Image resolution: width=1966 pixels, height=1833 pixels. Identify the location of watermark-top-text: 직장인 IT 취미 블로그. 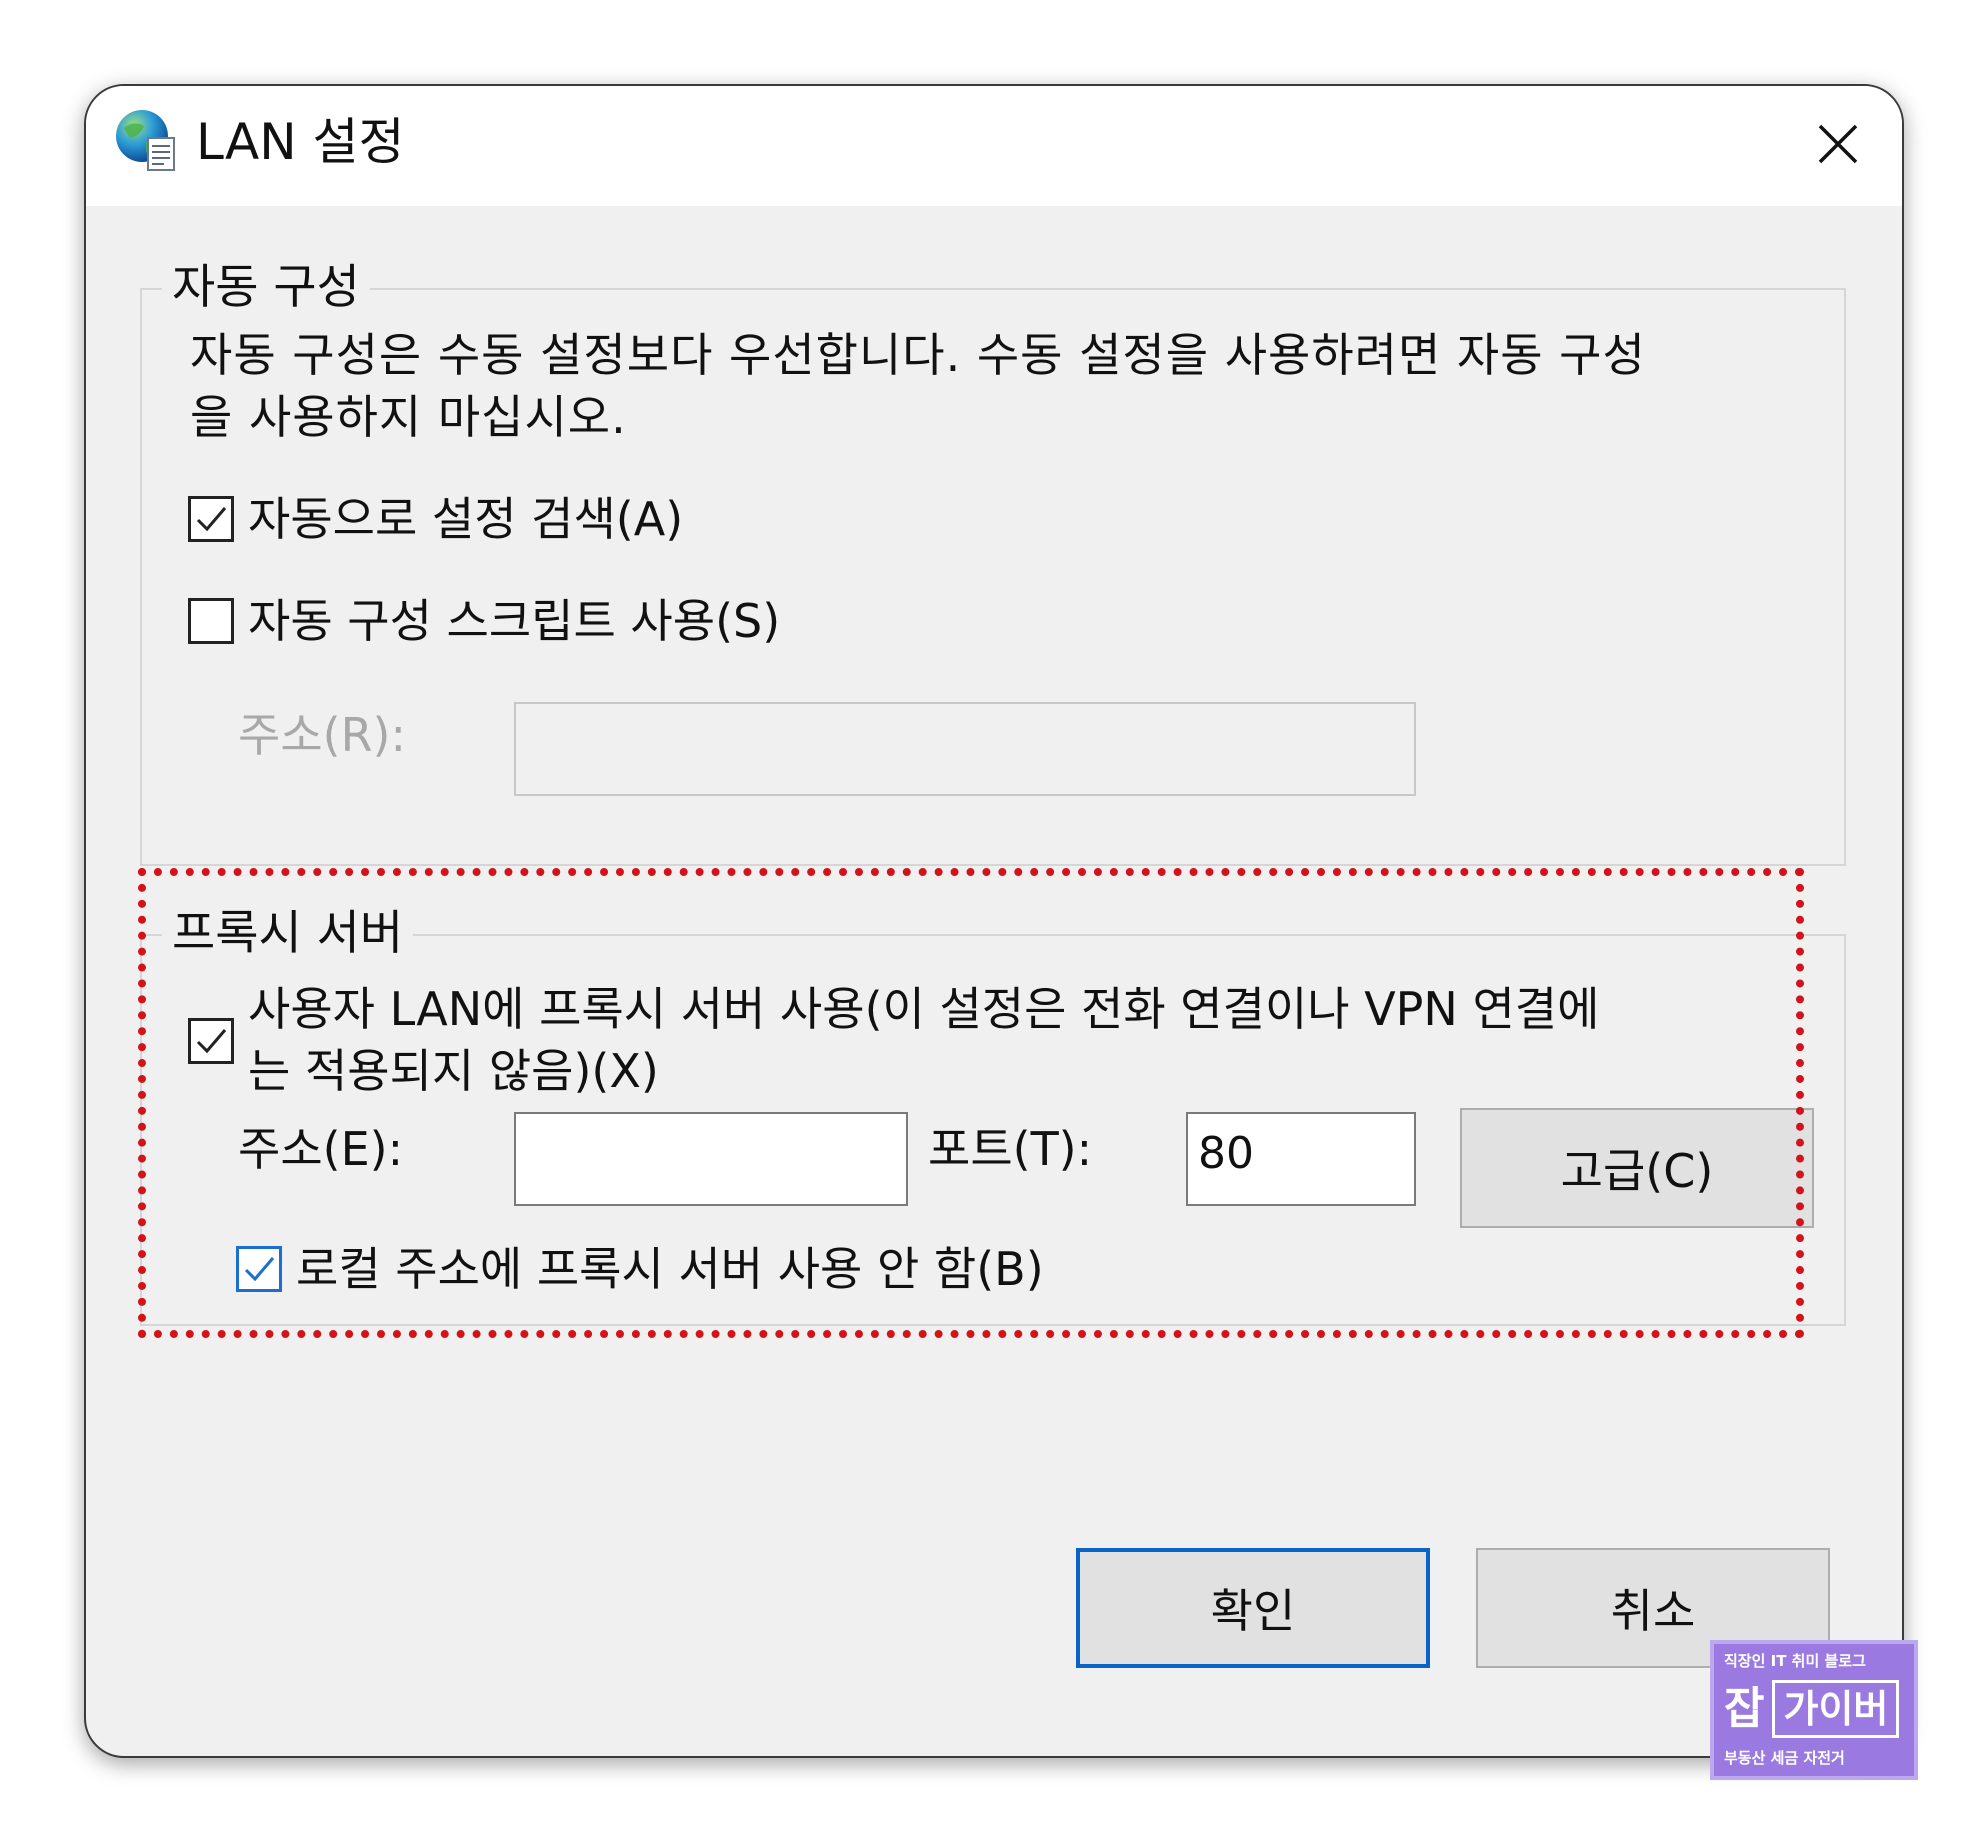
(1795, 1661).